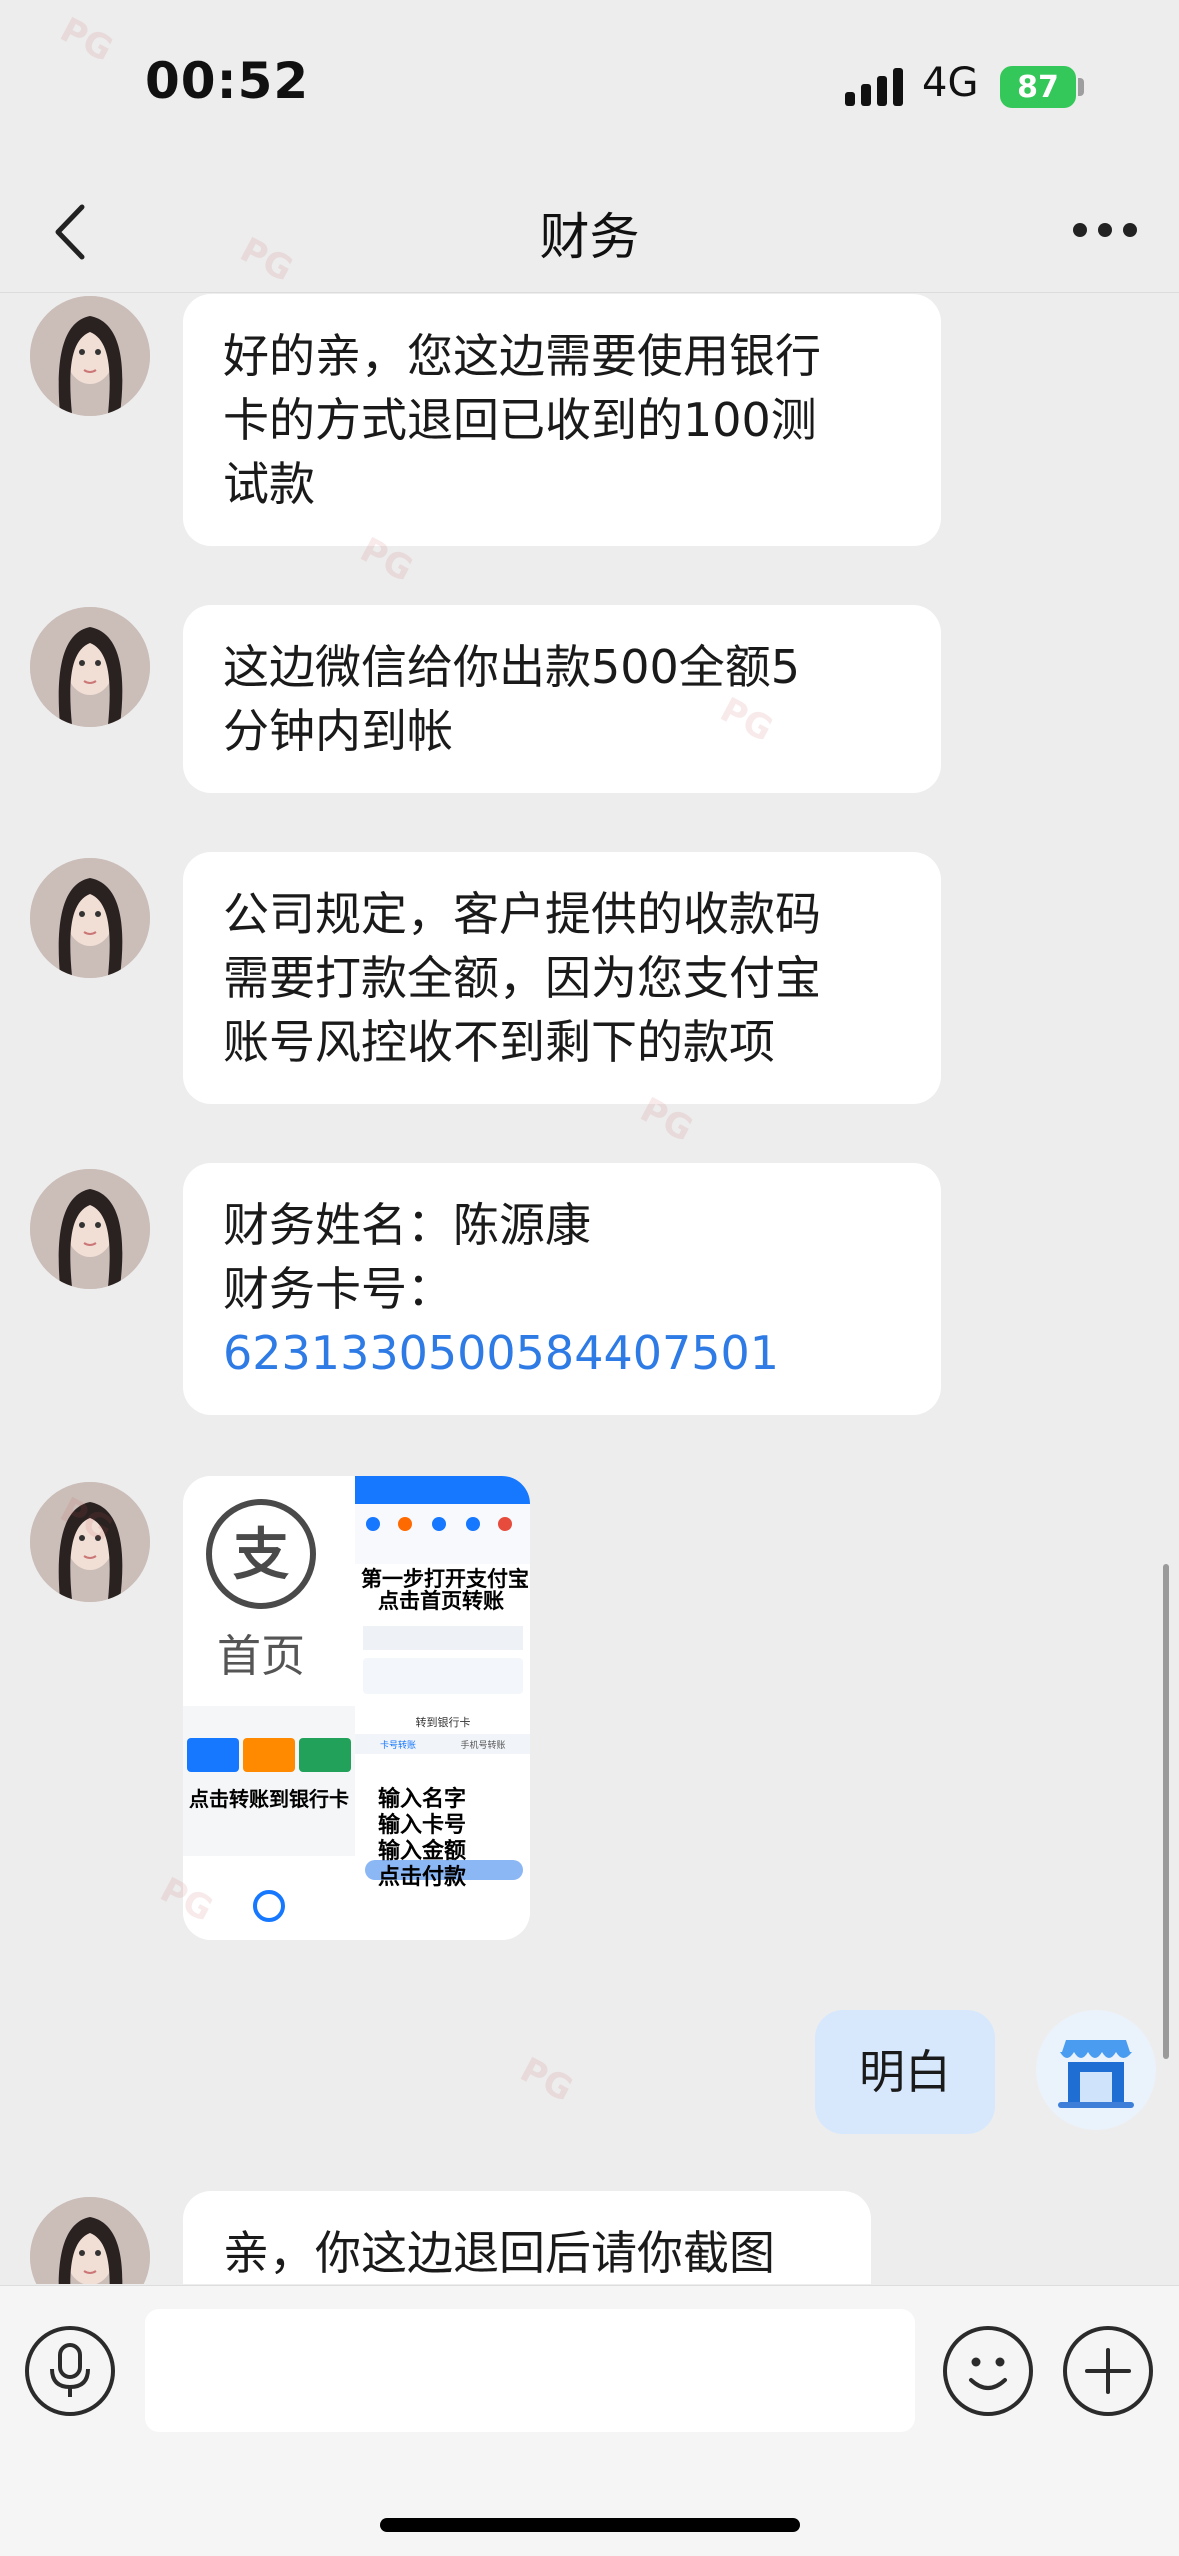  I want to click on home-label: 首页, so click(261, 1656).